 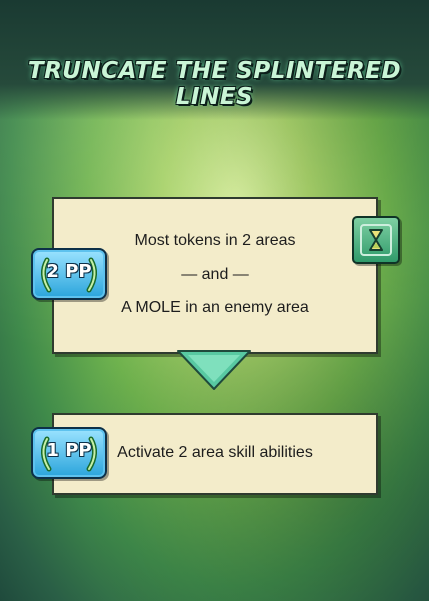 I want to click on points-badge-1: 1 PP, so click(x=69, y=453).